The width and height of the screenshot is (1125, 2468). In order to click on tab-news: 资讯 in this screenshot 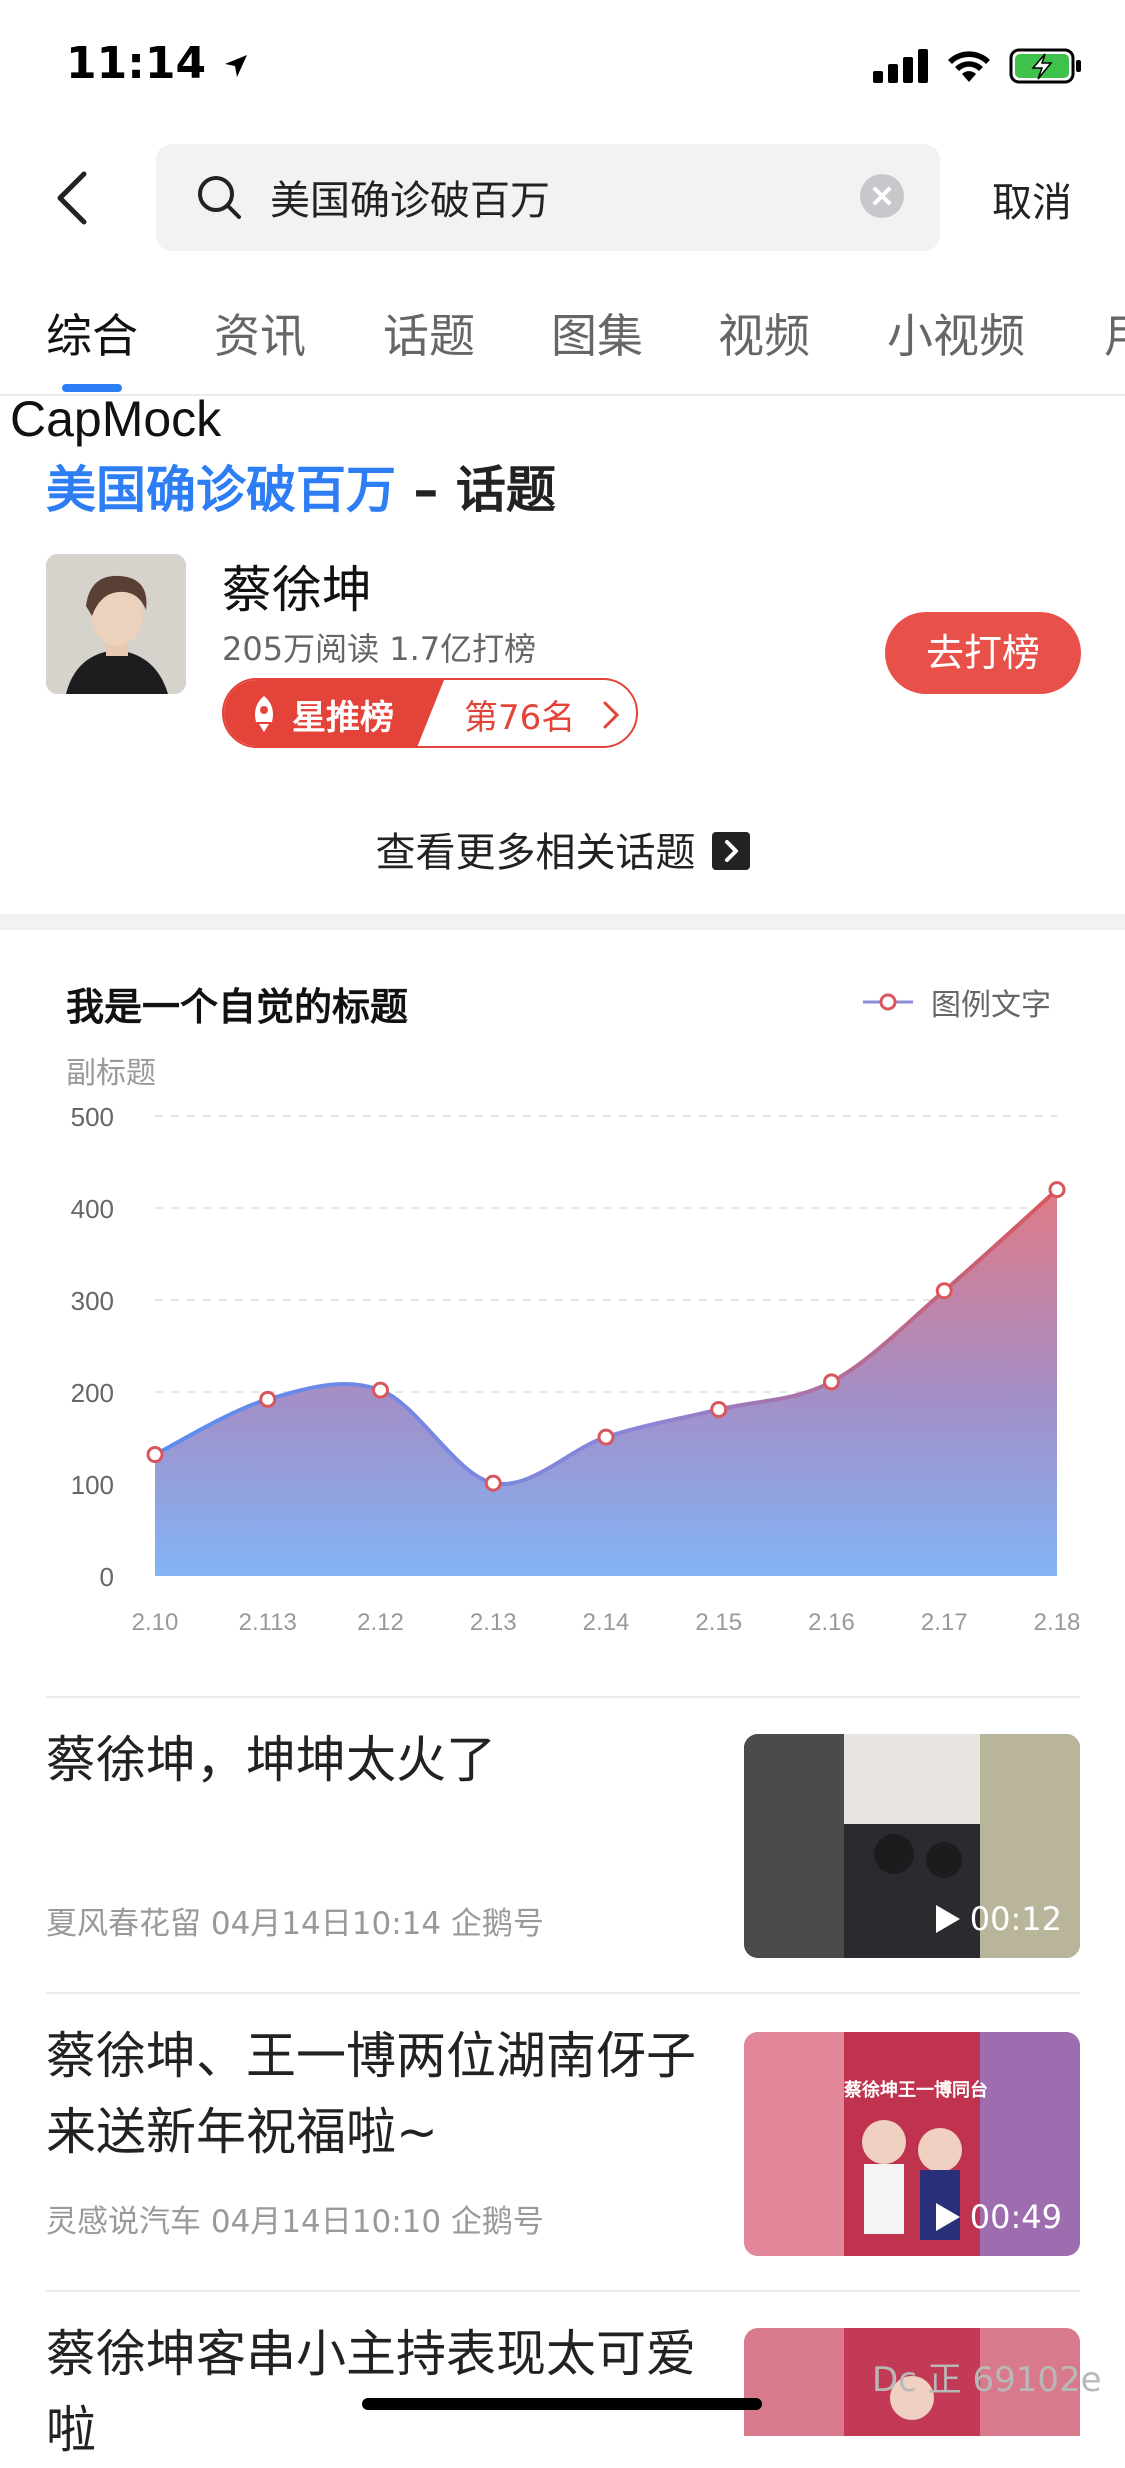, I will do `click(260, 333)`.